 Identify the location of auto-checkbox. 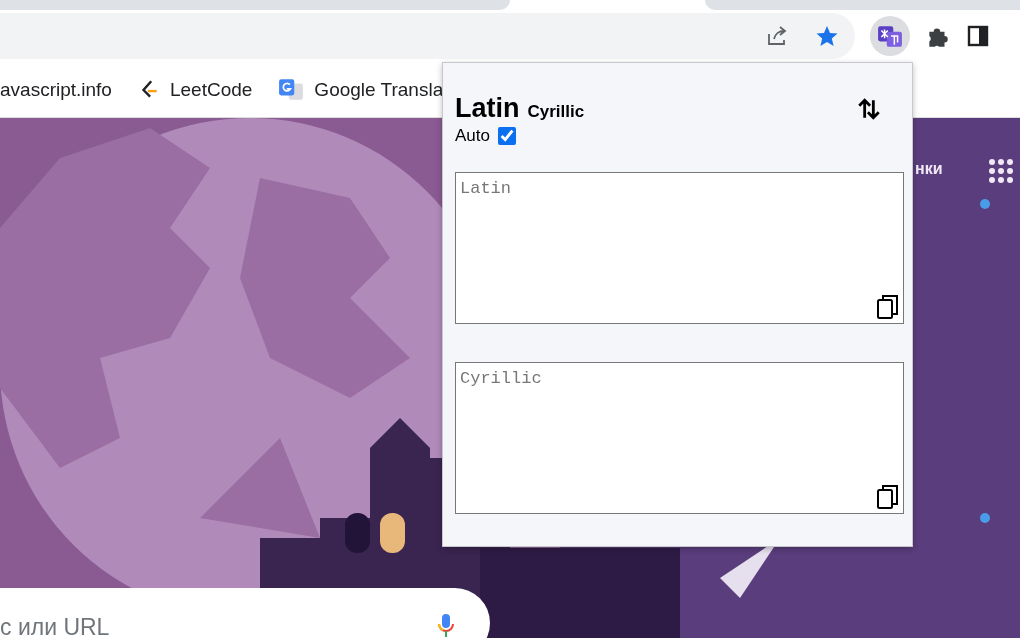
(507, 136).